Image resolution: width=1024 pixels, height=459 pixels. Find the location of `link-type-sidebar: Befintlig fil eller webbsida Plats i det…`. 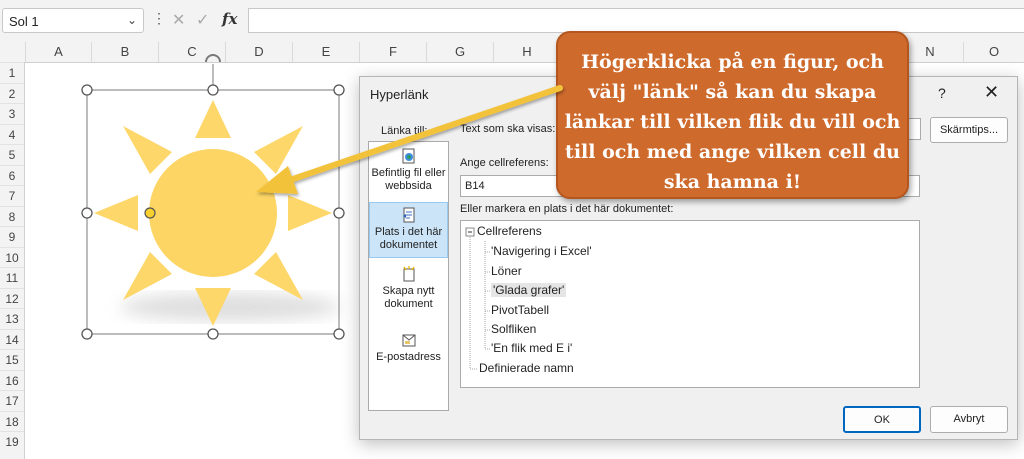

link-type-sidebar: Befintlig fil eller webbsida Plats i det… is located at coordinates (408, 276).